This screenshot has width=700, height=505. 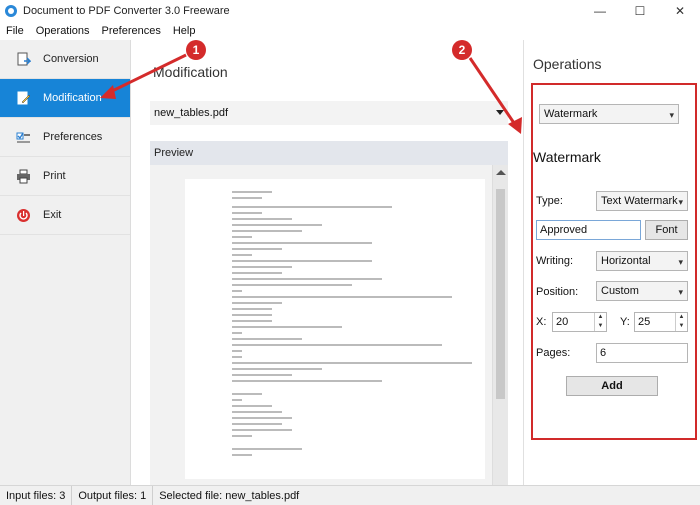 I want to click on scroll-thumb, so click(x=500, y=294).